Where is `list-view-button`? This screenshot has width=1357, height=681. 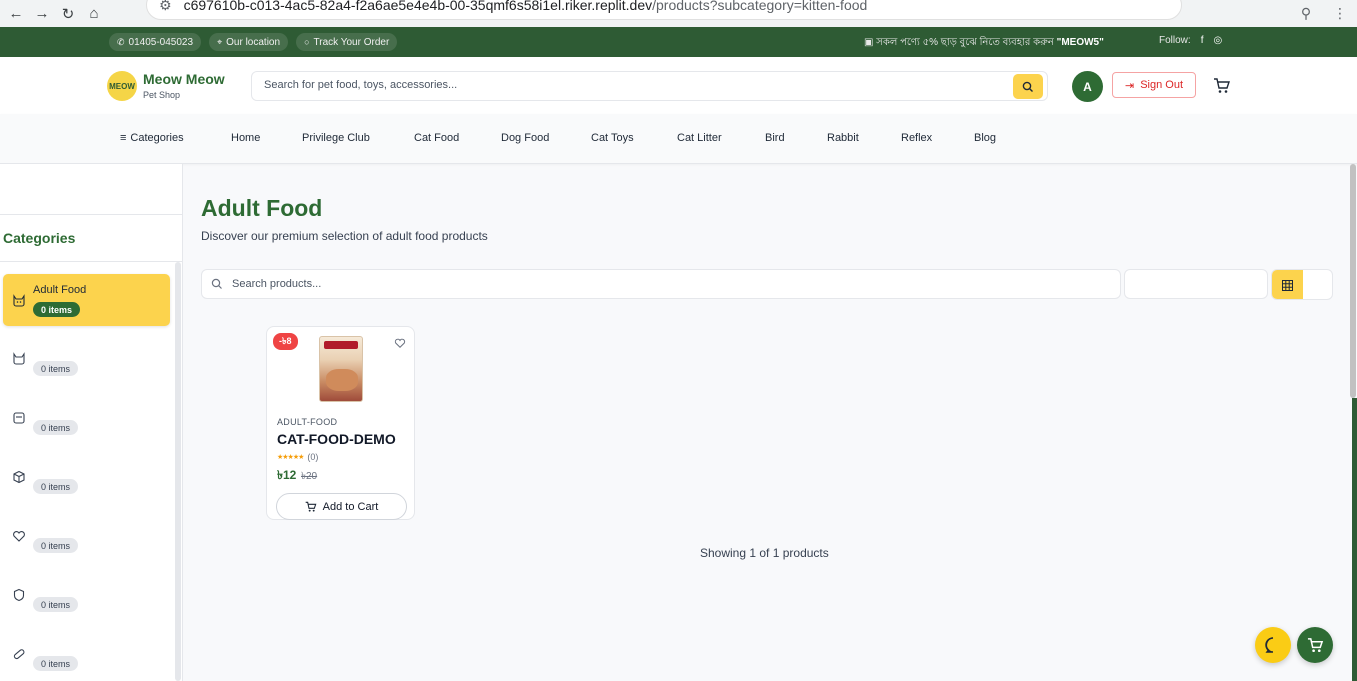
list-view-button is located at coordinates (1317, 284).